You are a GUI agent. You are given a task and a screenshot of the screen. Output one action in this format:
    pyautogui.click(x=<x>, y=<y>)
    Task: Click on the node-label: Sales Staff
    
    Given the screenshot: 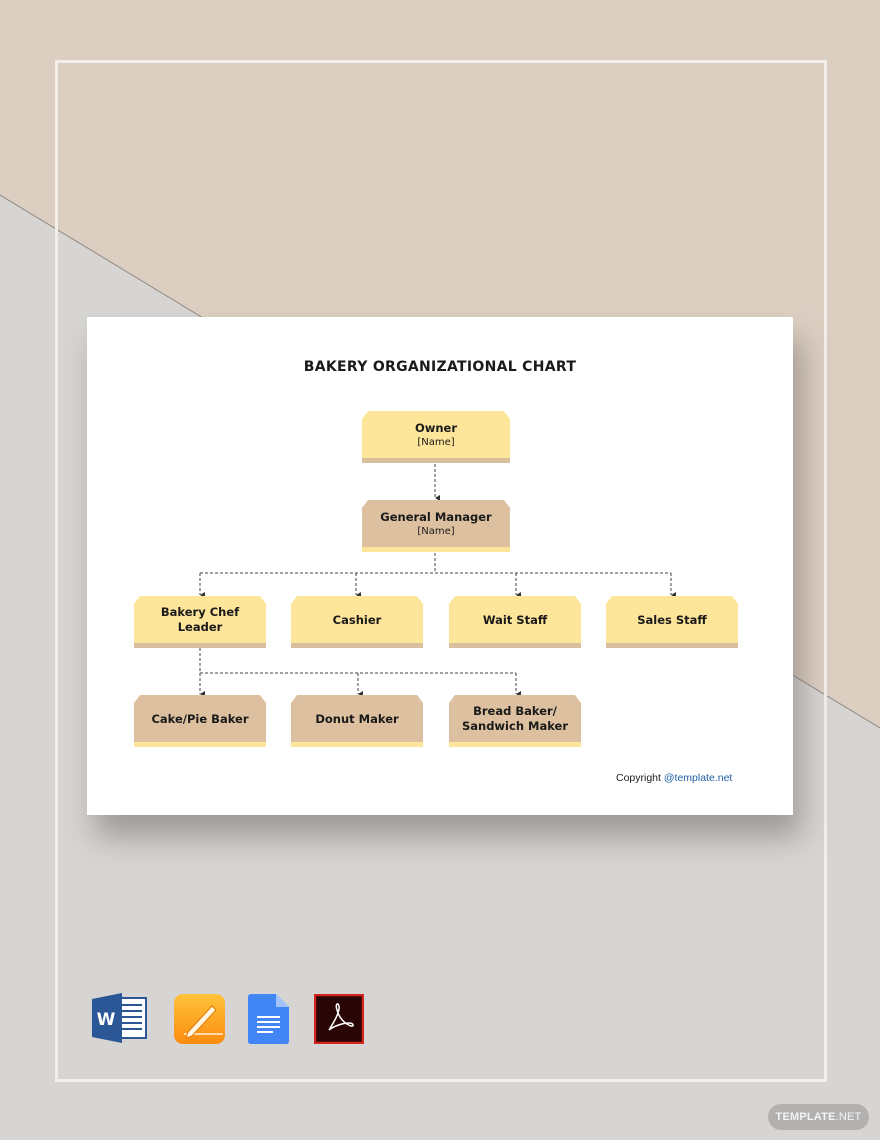 What is the action you would take?
    pyautogui.click(x=672, y=619)
    